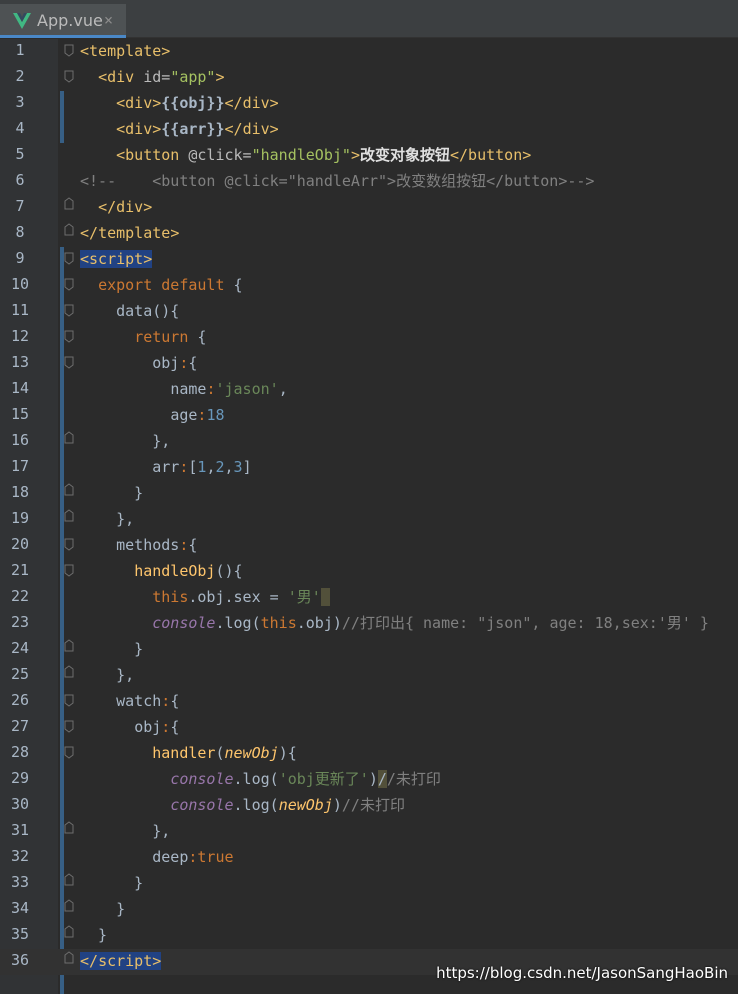 The image size is (738, 994). I want to click on editor-tab-bar: App.vue ×, so click(369, 19).